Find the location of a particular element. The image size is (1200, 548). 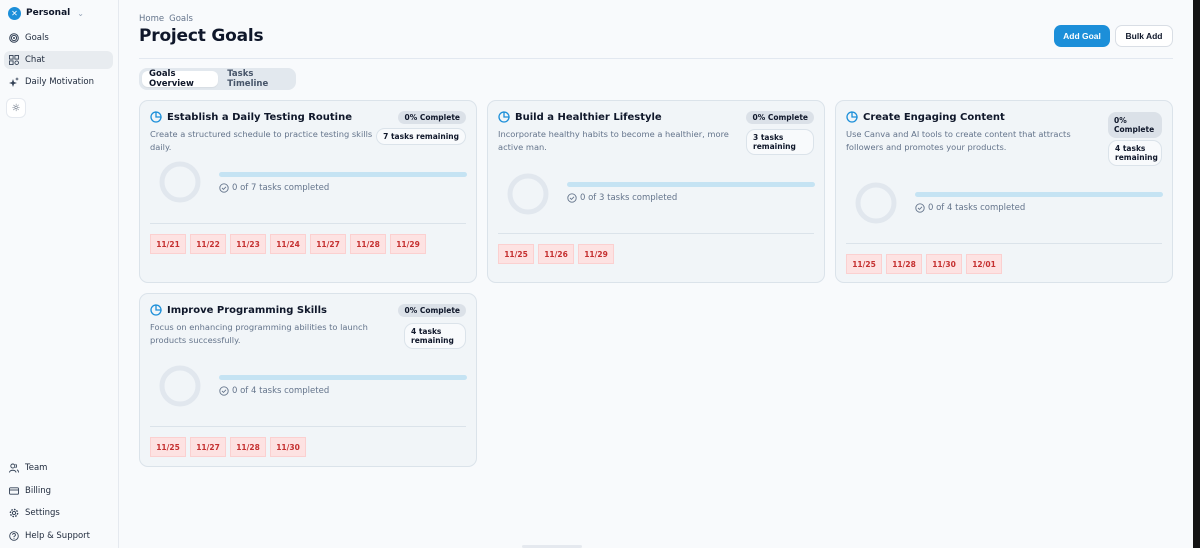

tab-goals-overview: Goals Overview is located at coordinates (180, 79).